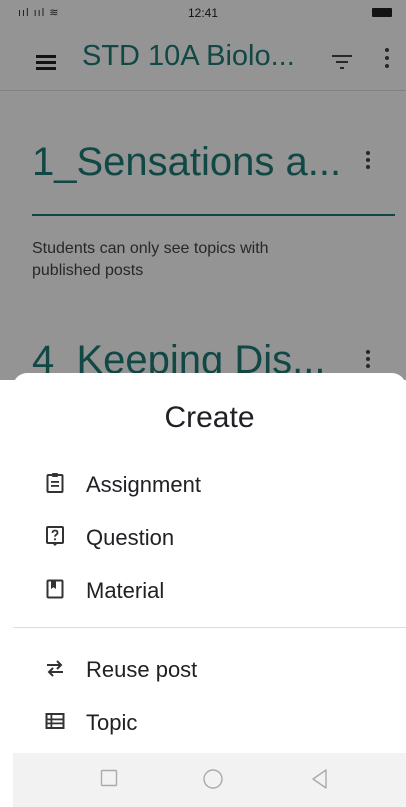 This screenshot has width=406, height=807. What do you see at coordinates (55, 668) in the screenshot?
I see `reuse-icon` at bounding box center [55, 668].